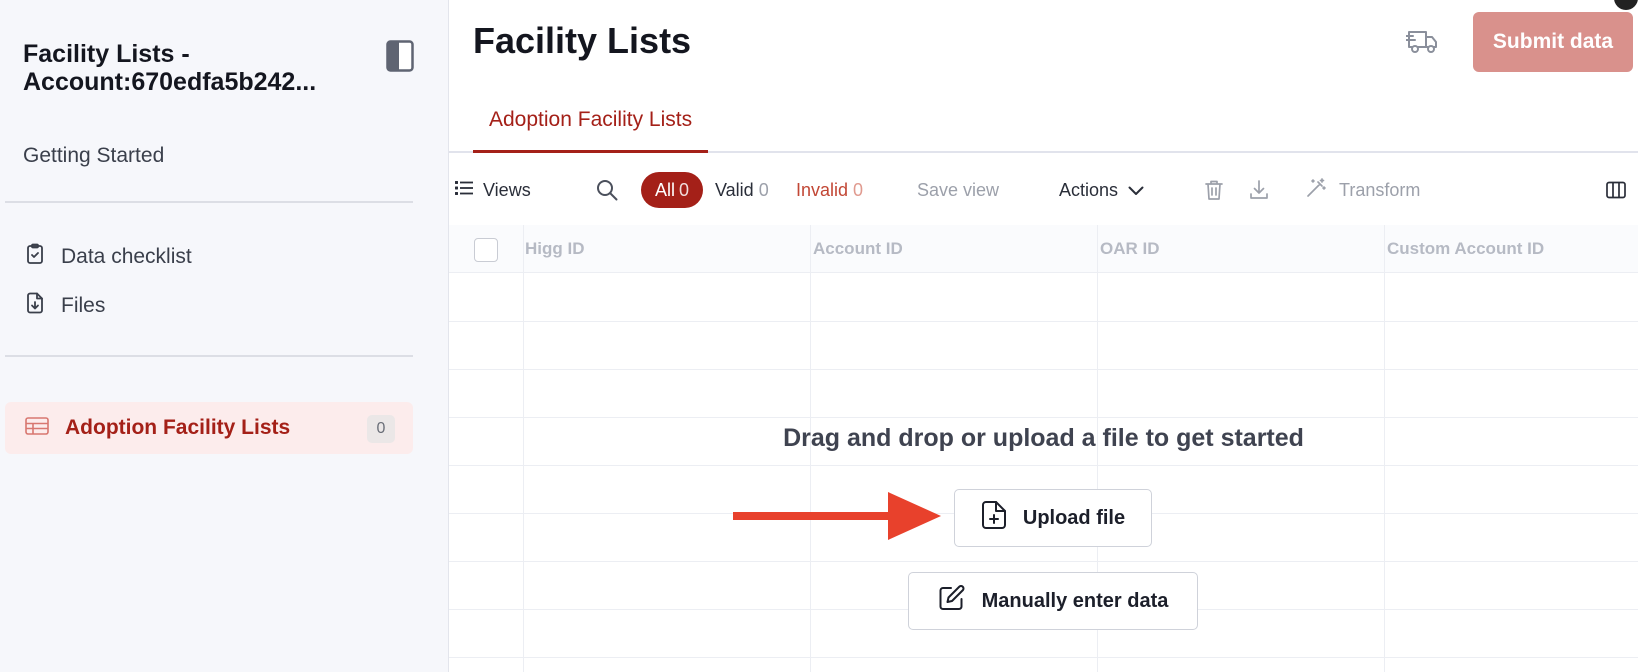 This screenshot has width=1638, height=672. Describe the element at coordinates (464, 190) in the screenshot. I see `list-icon` at that location.